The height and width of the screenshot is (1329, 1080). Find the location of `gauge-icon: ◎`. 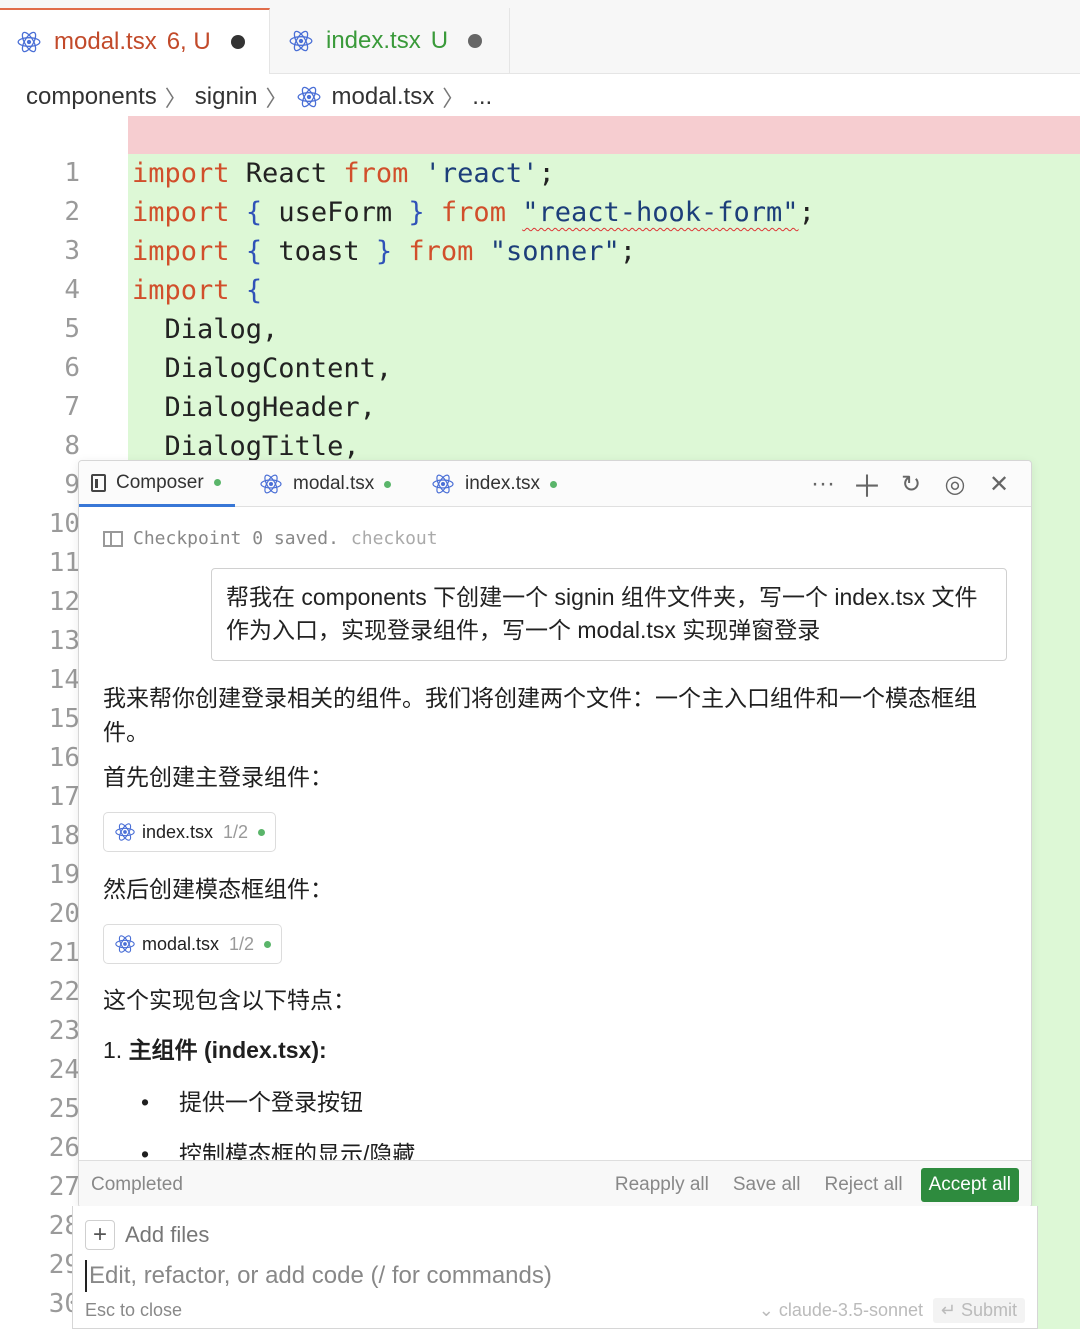

gauge-icon: ◎ is located at coordinates (955, 484).